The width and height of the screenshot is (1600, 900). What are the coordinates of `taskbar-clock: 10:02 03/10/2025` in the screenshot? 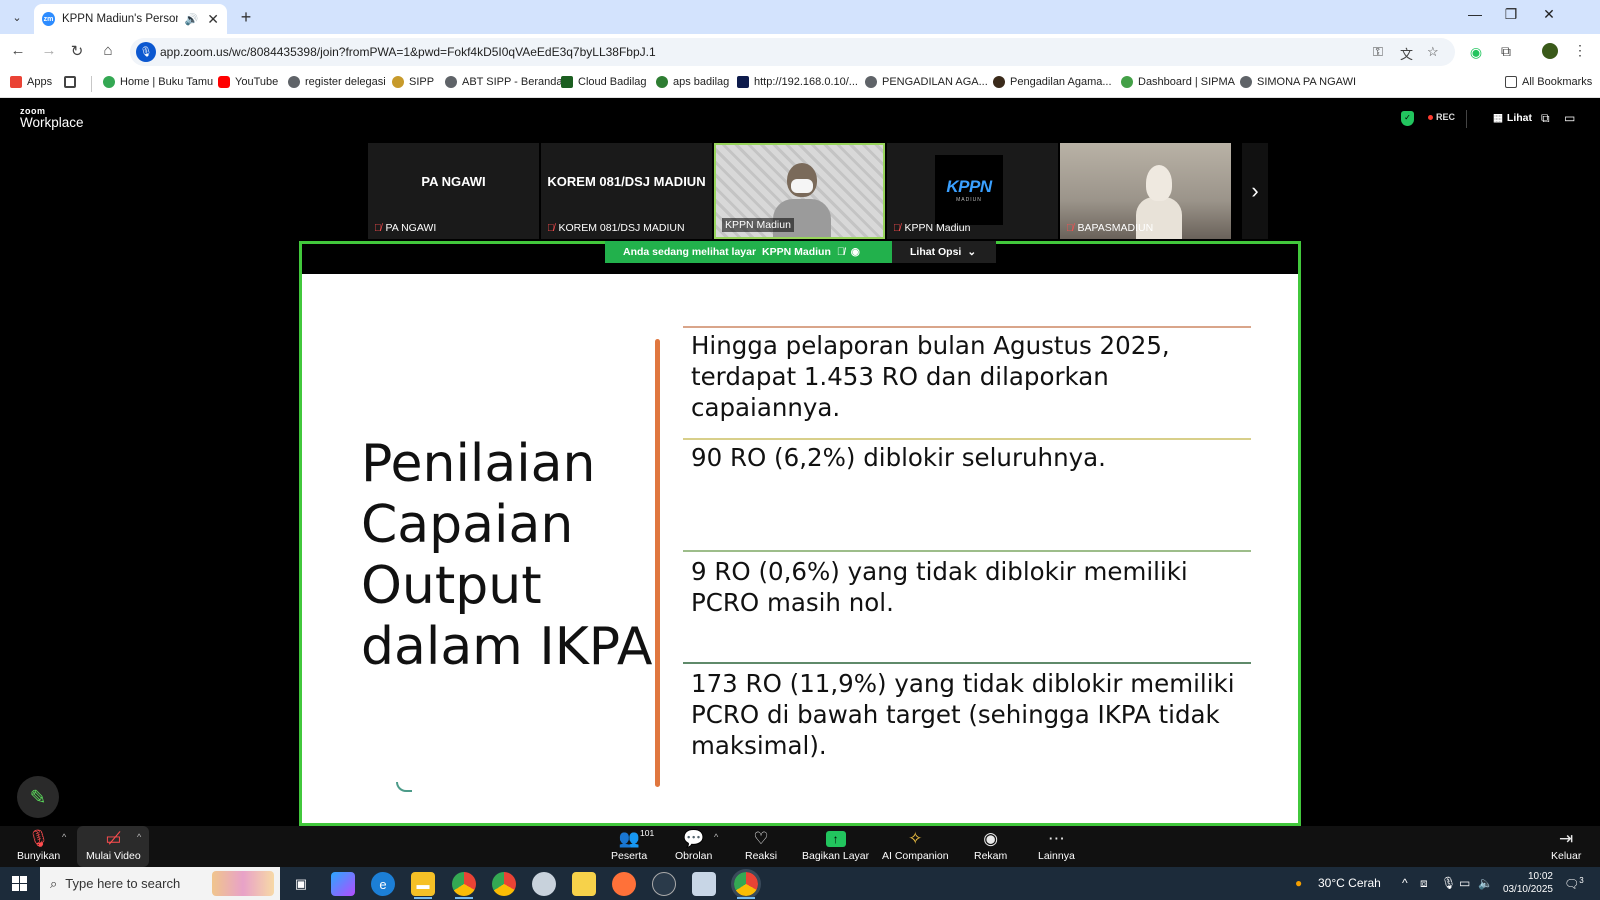 It's located at (1524, 883).